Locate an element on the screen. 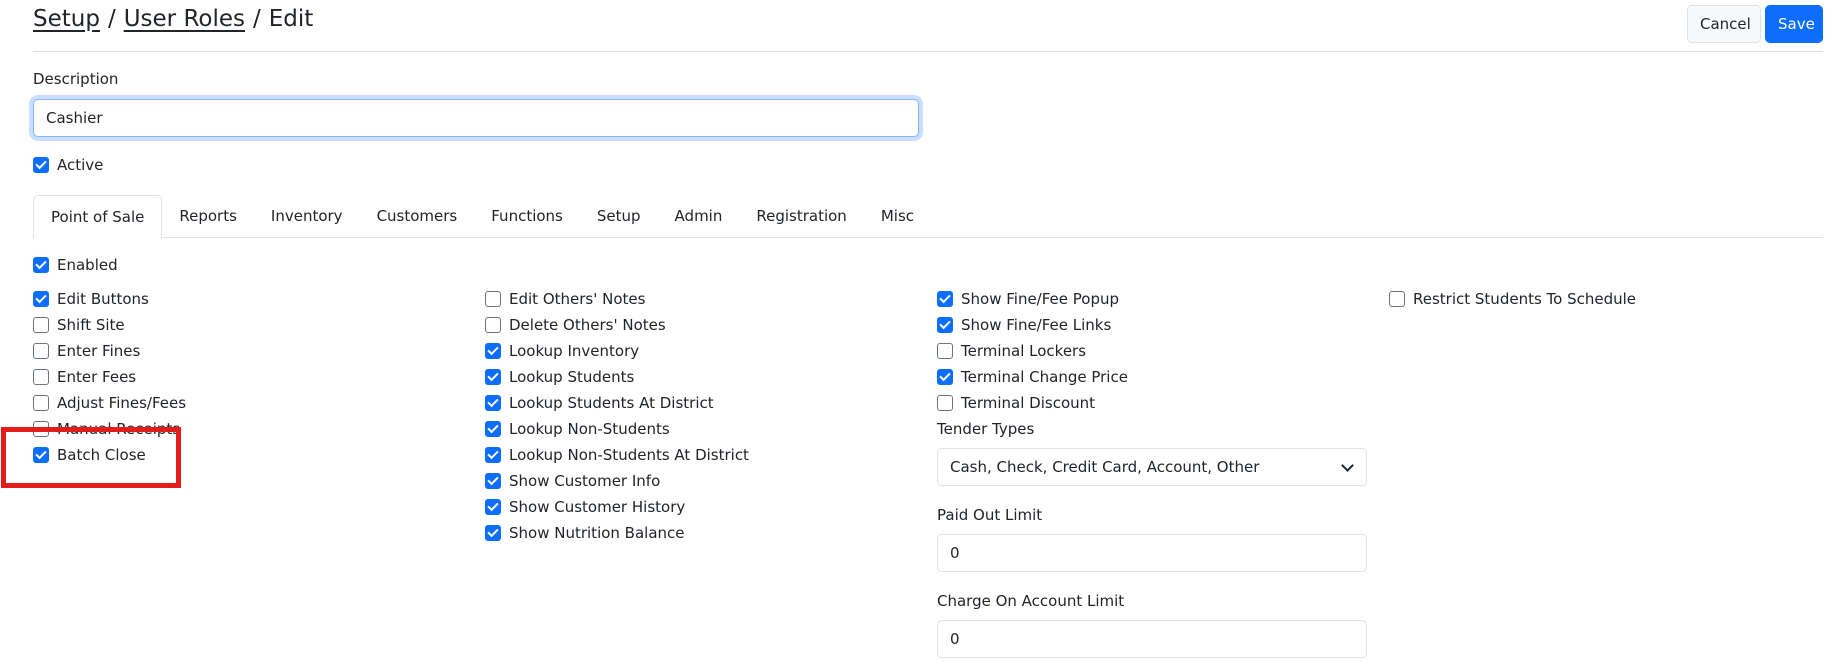  breadcrumb: Setup / User Roles / Edit is located at coordinates (173, 19).